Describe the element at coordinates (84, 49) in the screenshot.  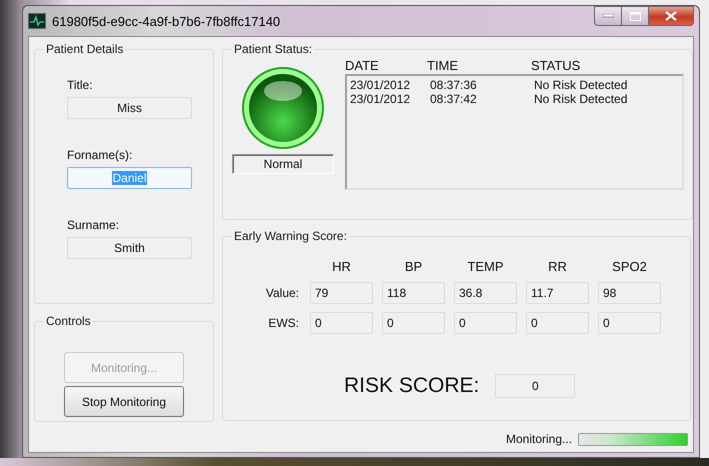
I see `group-title: Patient Details` at that location.